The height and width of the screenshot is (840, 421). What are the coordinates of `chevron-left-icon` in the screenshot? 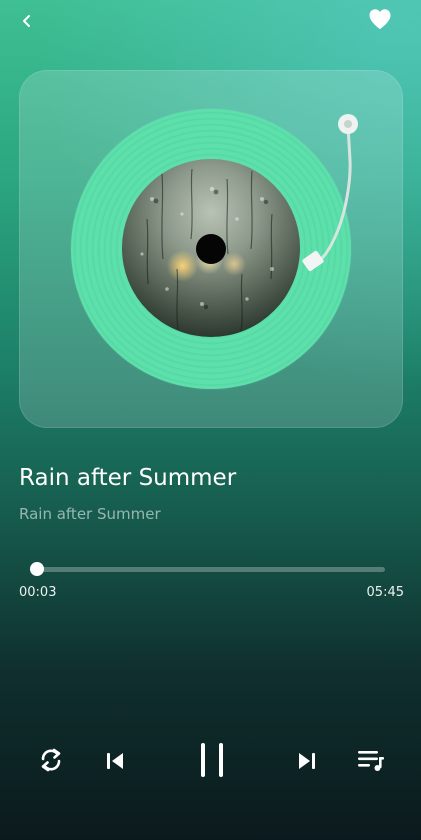 It's located at (26, 21).